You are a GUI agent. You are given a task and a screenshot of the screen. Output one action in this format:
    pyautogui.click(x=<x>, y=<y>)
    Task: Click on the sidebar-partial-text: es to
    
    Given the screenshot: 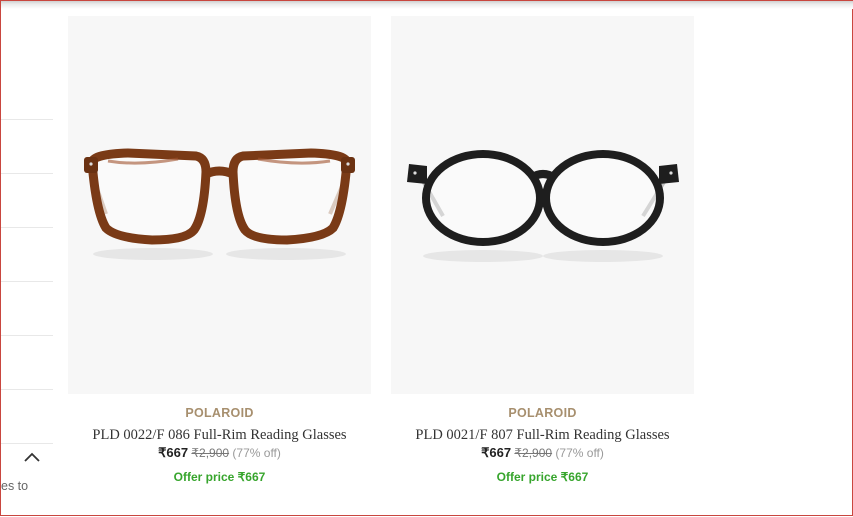 What is the action you would take?
    pyautogui.click(x=15, y=486)
    